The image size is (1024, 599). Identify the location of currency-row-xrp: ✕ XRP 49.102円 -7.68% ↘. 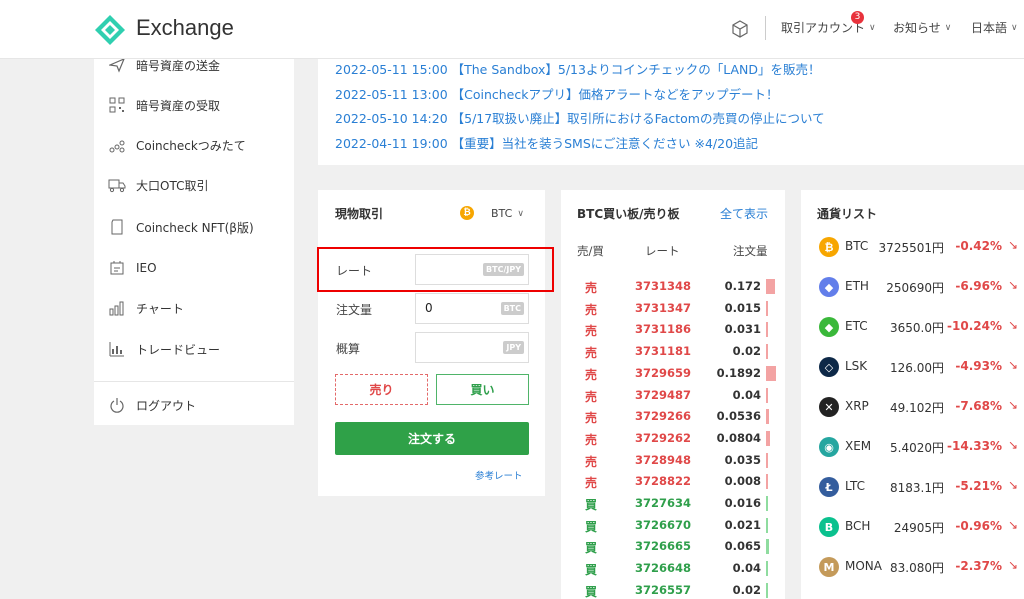
(912, 407).